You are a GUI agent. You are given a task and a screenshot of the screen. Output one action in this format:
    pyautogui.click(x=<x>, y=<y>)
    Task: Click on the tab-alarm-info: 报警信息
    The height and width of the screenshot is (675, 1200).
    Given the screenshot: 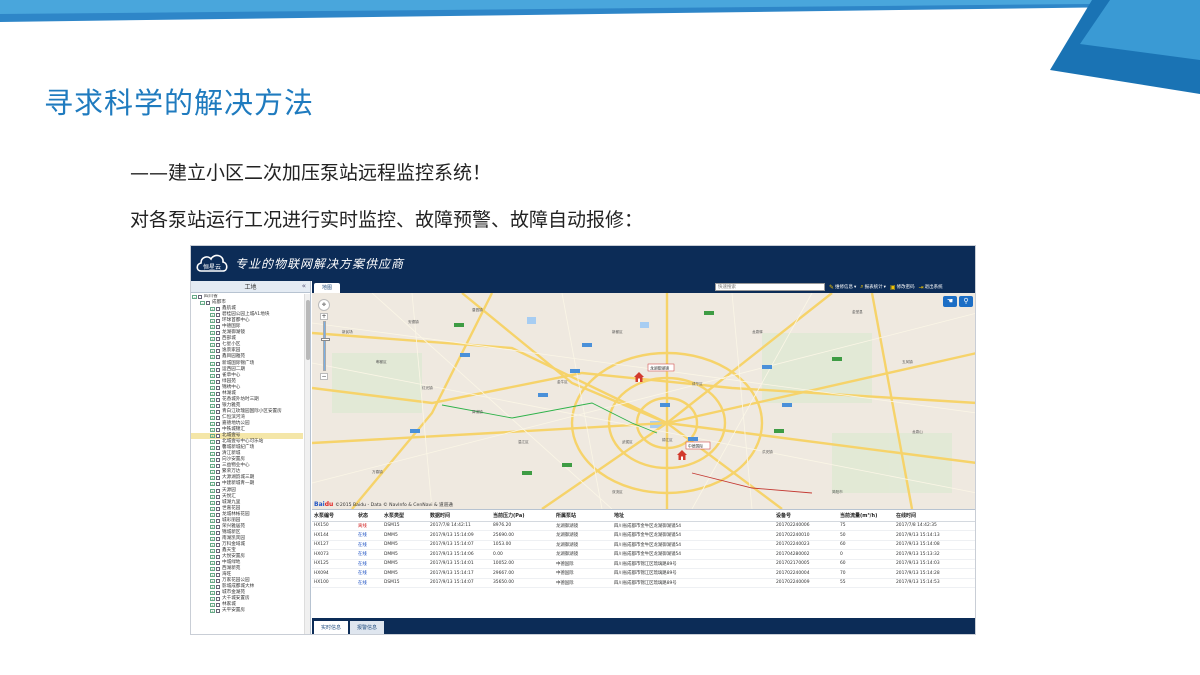 What is the action you would take?
    pyautogui.click(x=367, y=627)
    